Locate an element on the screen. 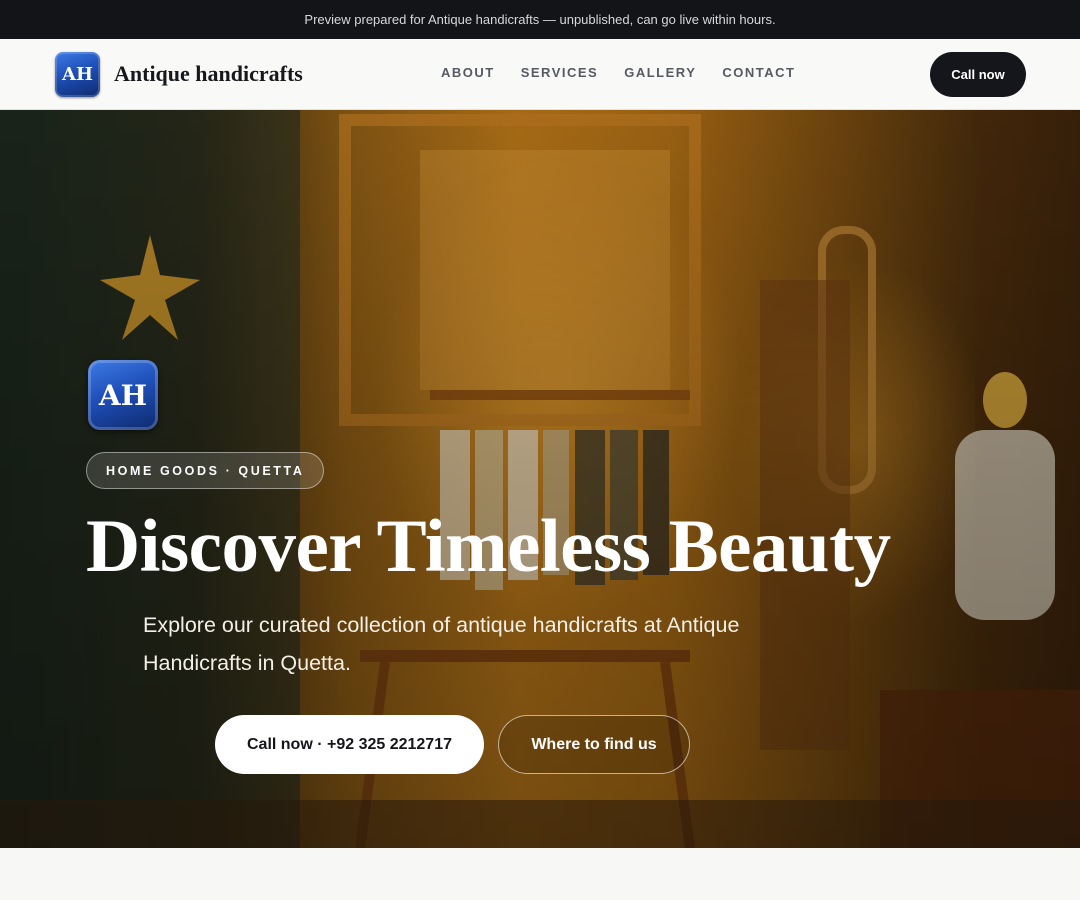 This screenshot has width=1080, height=900. hero-title: Discover Timeless Beauty is located at coordinates (488, 546).